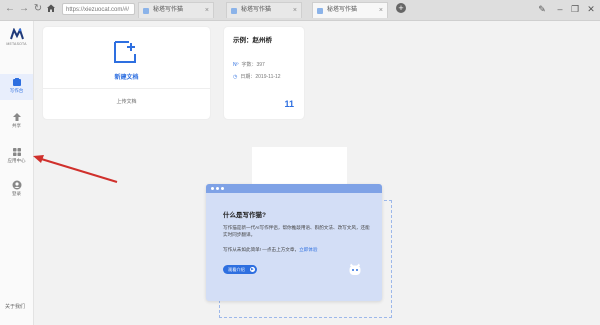  Describe the element at coordinates (38, 9) in the screenshot. I see `reload-icon: ↻` at that location.